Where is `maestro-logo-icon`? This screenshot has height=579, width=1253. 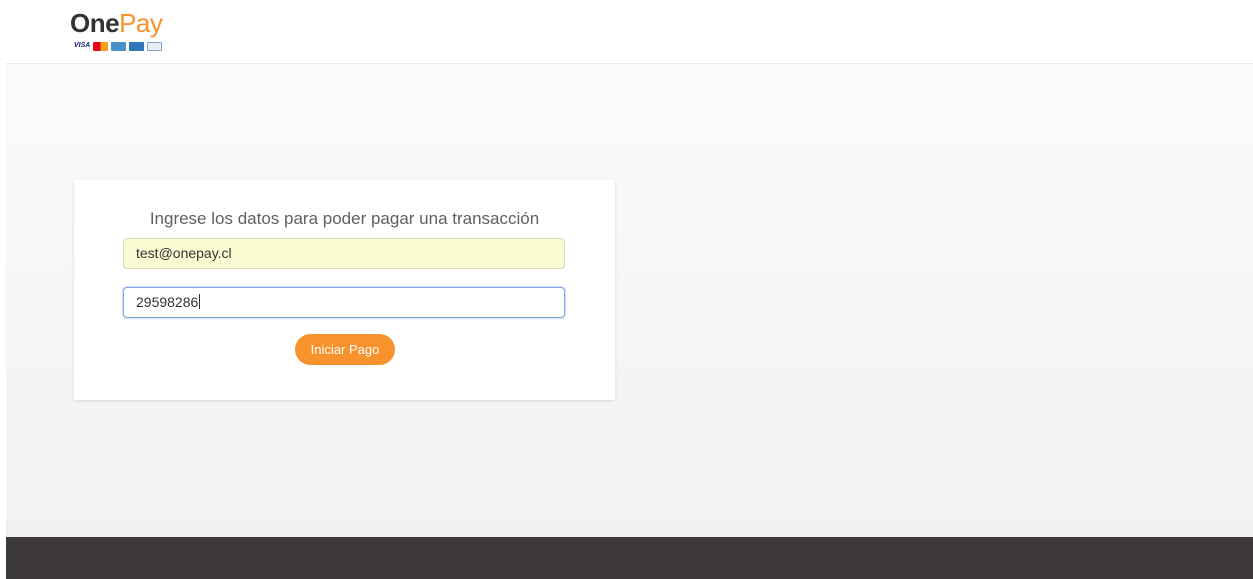
maestro-logo-icon is located at coordinates (119, 46).